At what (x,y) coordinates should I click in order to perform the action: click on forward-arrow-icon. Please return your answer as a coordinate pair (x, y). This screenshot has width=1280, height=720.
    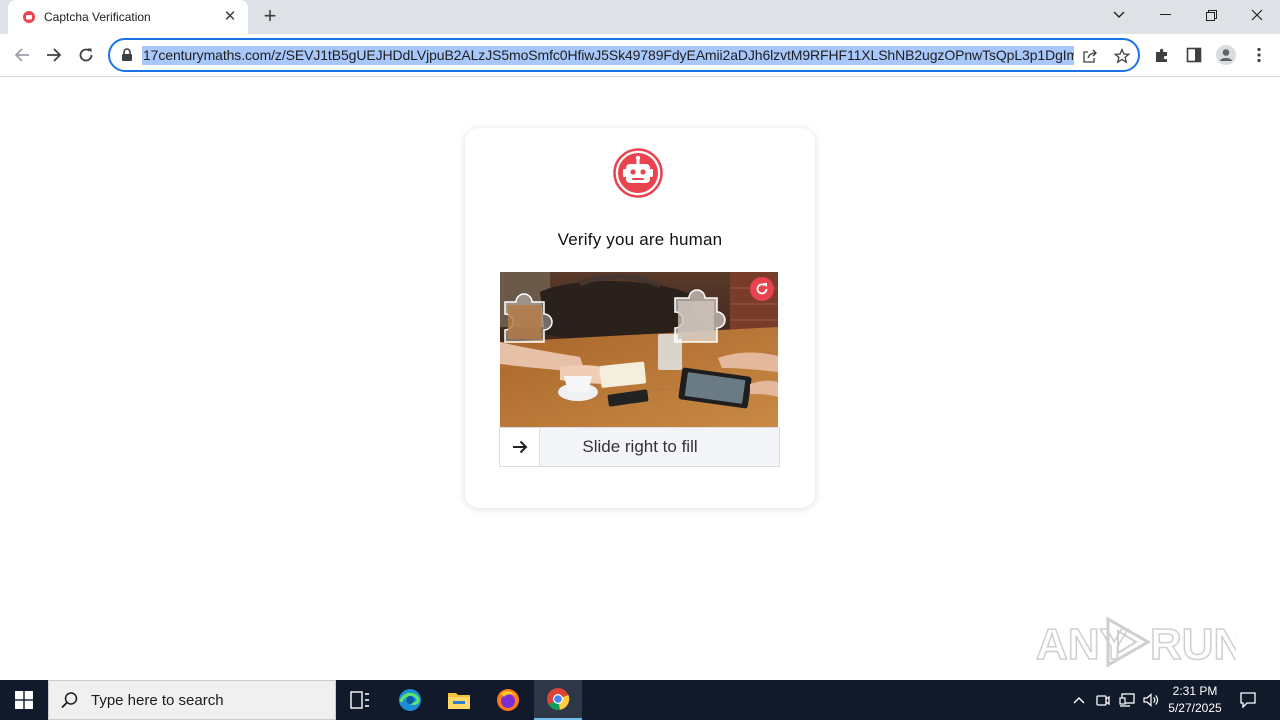
    Looking at the image, I should click on (54, 55).